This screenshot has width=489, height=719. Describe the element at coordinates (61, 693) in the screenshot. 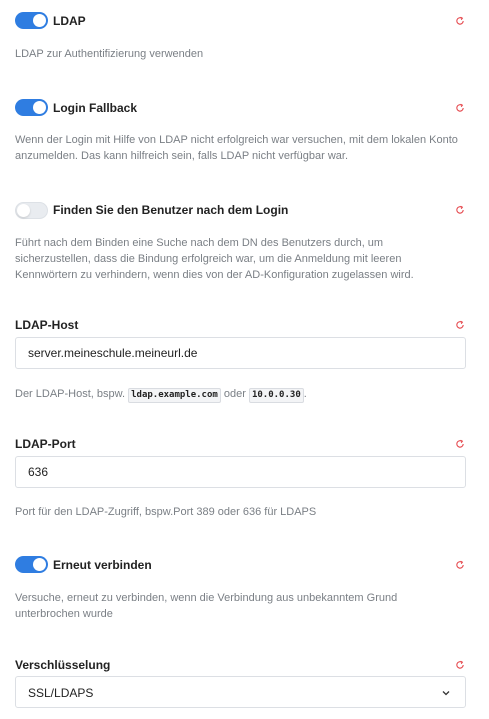

I see `encryption-selected-value: SSL/LDAPS` at that location.